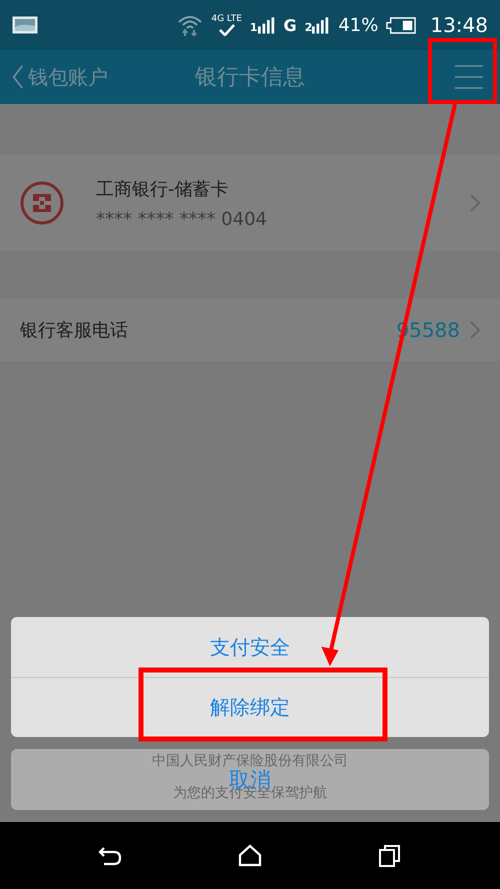 This screenshot has width=500, height=889. Describe the element at coordinates (190, 25) in the screenshot. I see `wifi-icon` at that location.